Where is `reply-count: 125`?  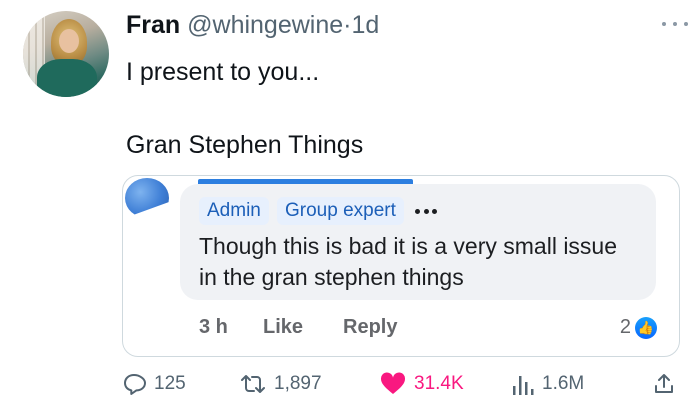
reply-count: 125 is located at coordinates (170, 383).